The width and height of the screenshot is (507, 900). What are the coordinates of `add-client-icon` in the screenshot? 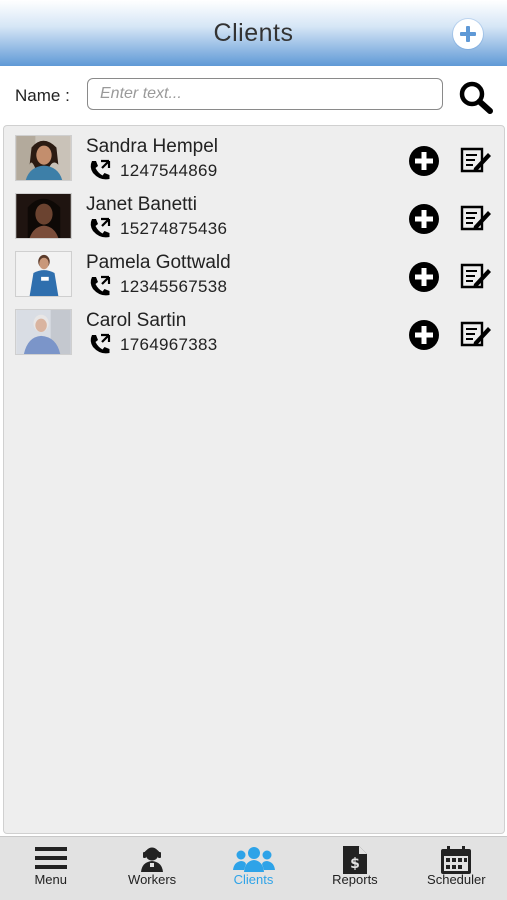 It's located at (468, 34).